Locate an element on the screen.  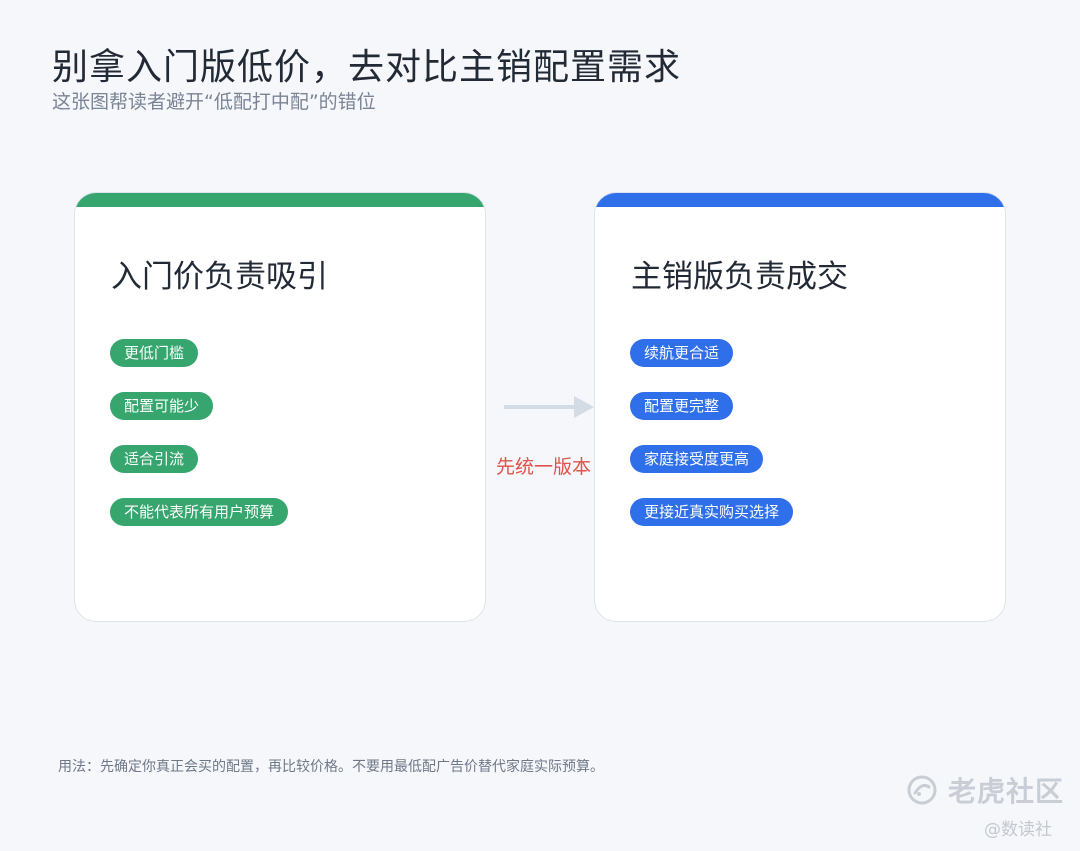
usage-note: 用法：先确定你真正会买的配置，再比较价格。不要用最低配广告价替代家庭实际预算。 is located at coordinates (331, 767).